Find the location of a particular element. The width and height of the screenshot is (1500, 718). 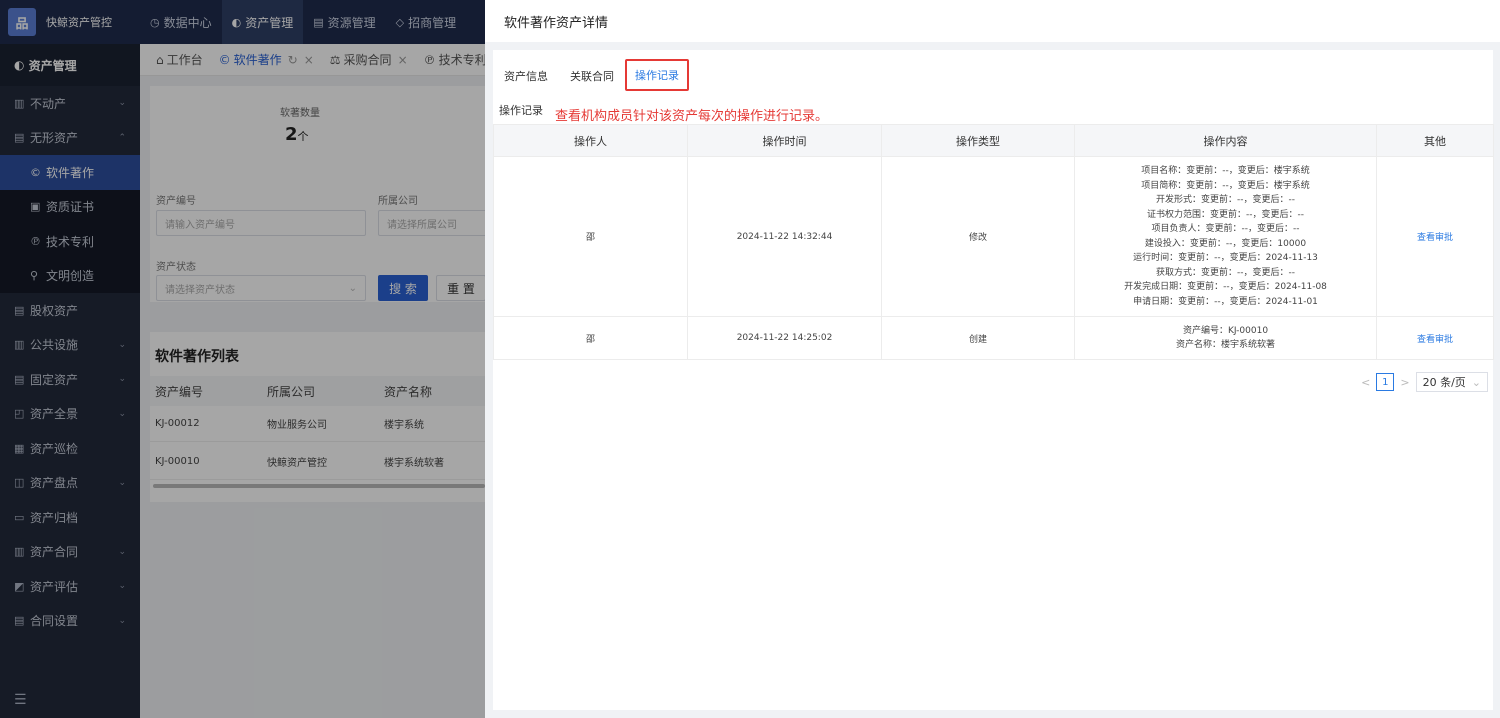

drawer-tab-0: 资产信息 is located at coordinates (526, 76).